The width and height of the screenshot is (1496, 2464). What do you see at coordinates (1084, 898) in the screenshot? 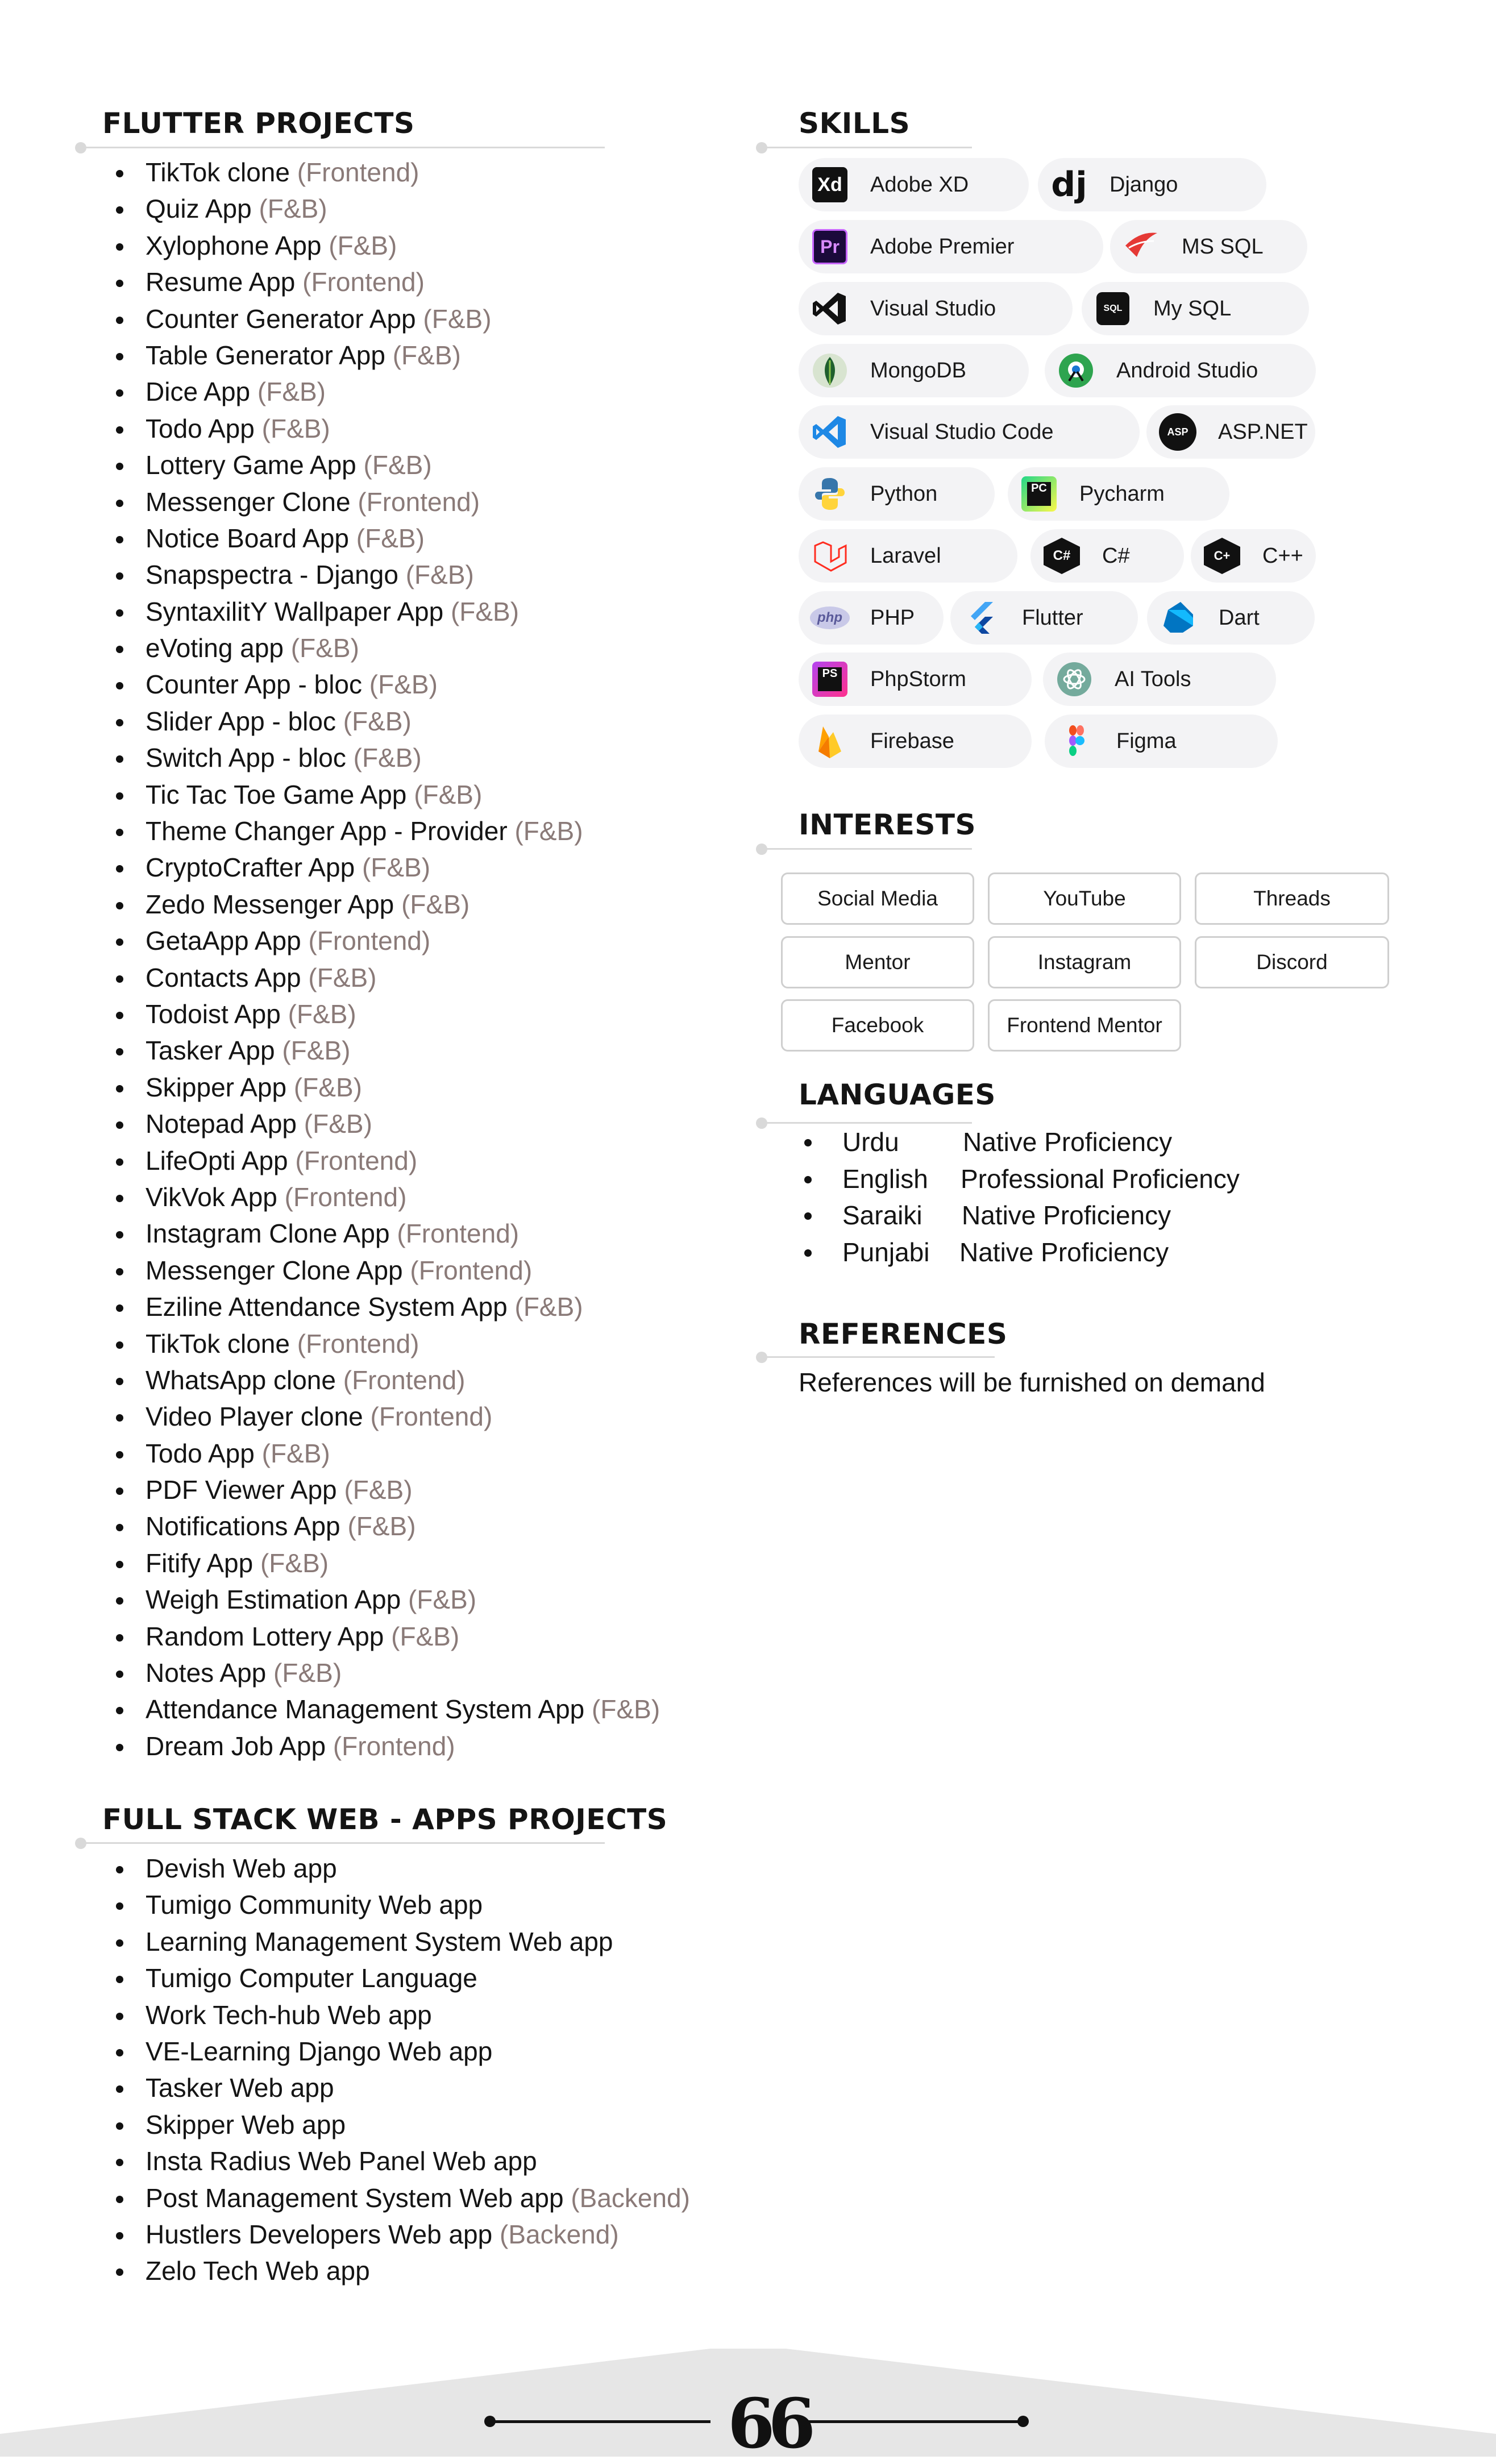
I see `interest-chip: YouTube` at bounding box center [1084, 898].